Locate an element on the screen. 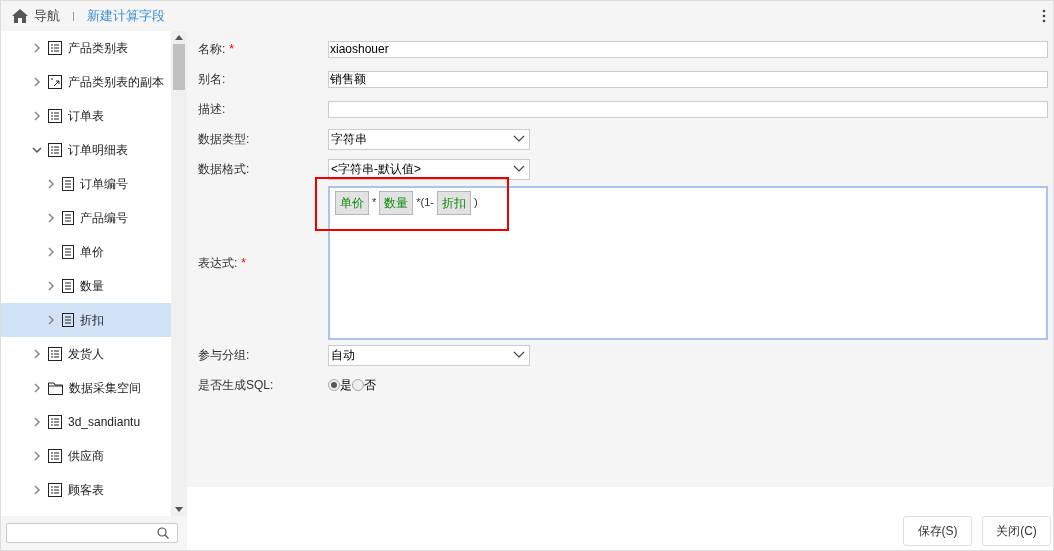  operator-text: * is located at coordinates (374, 202).